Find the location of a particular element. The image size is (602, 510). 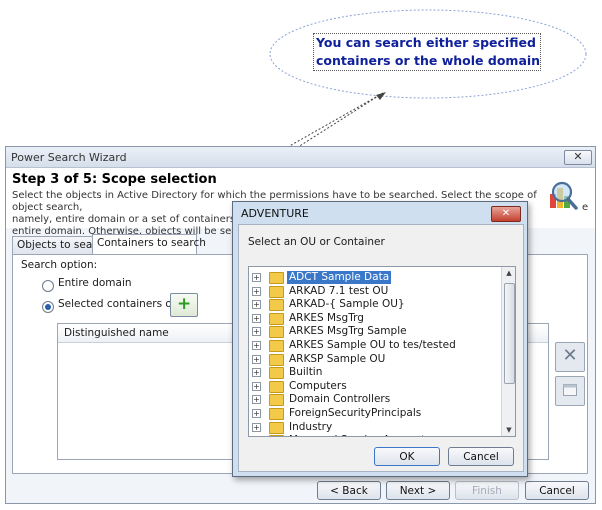

tree-item: + ARKAD 7.1 test OU is located at coordinates (375, 291).